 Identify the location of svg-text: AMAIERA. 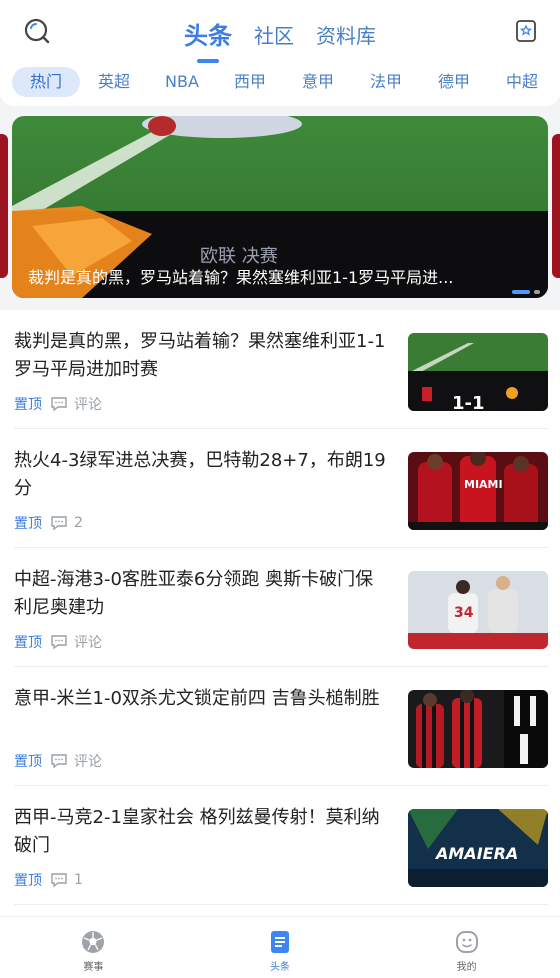
(476, 853).